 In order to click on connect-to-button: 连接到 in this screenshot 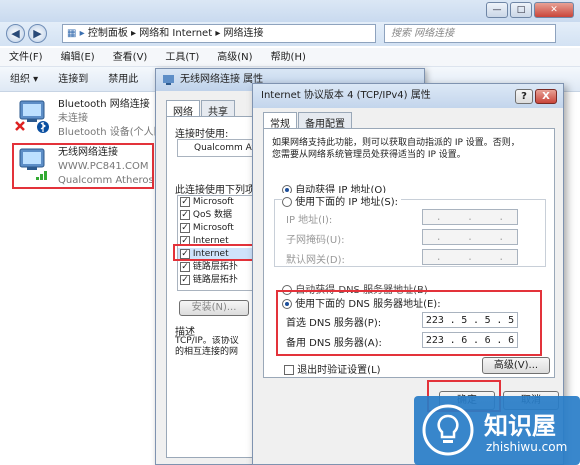, I will do `click(73, 79)`.